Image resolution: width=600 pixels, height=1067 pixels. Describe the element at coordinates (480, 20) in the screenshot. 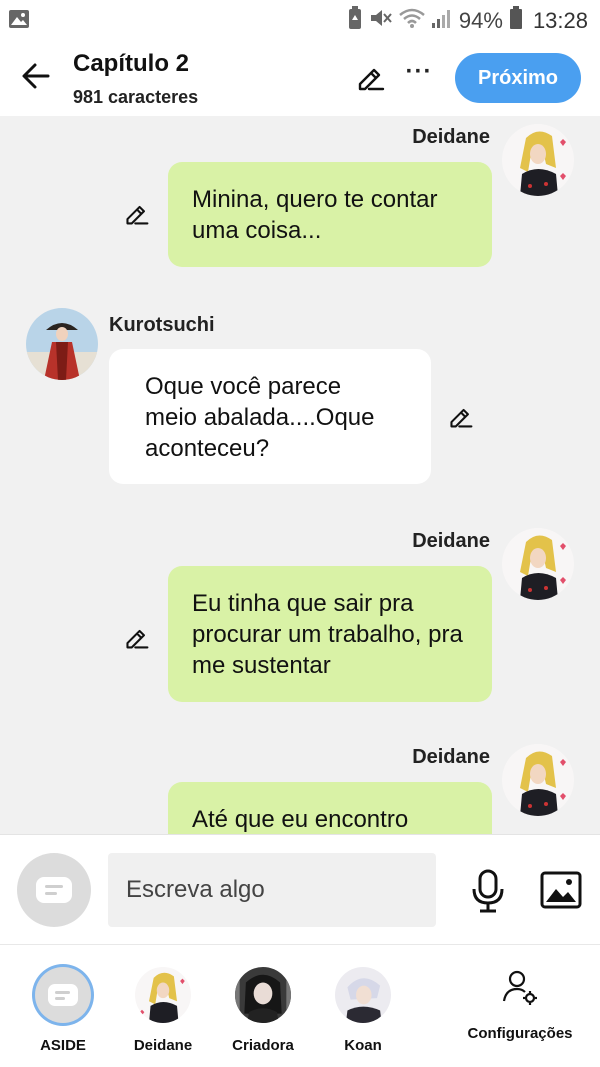

I see `battery-percent: 94%` at that location.